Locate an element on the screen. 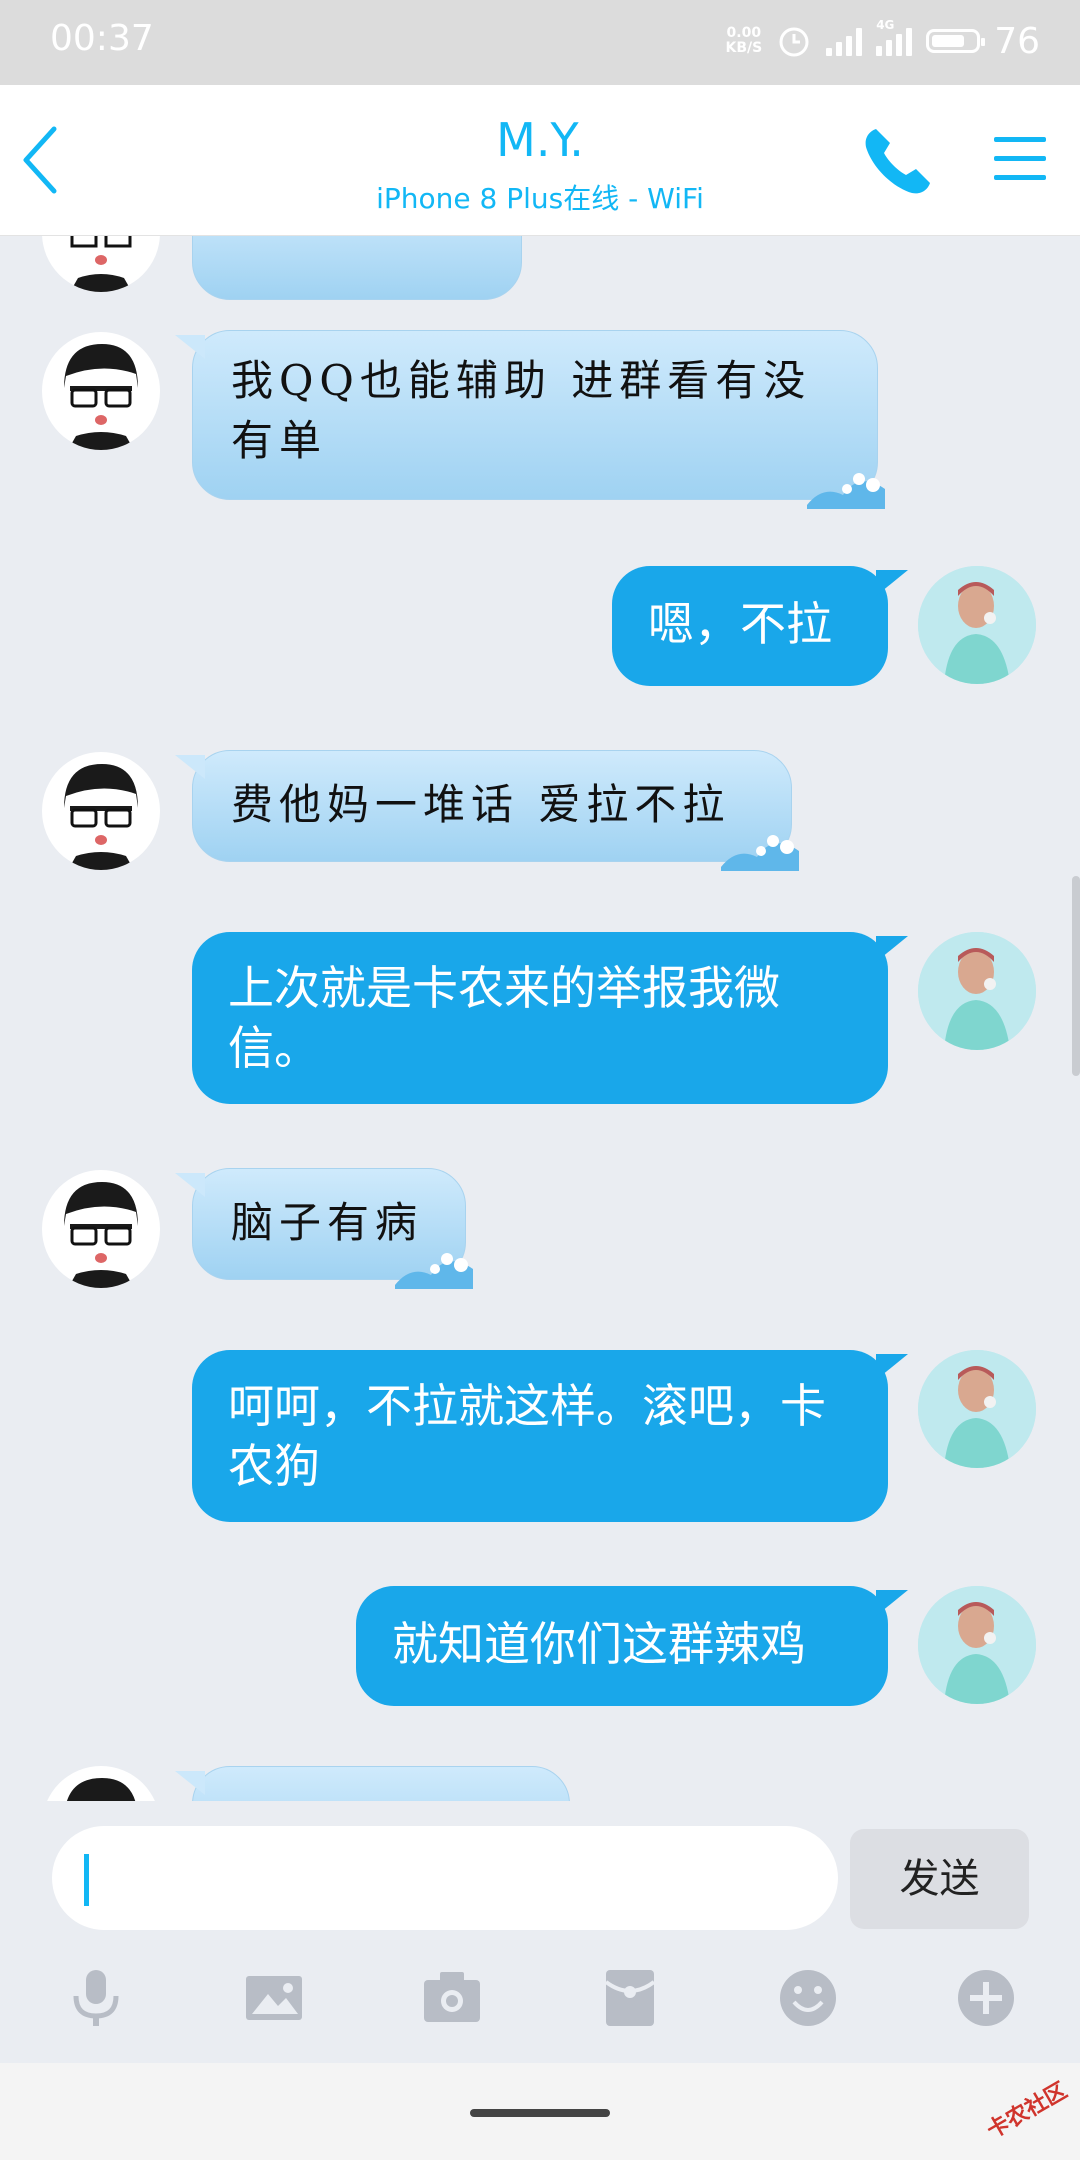  message-text: 脑子有病 is located at coordinates (327, 1222).